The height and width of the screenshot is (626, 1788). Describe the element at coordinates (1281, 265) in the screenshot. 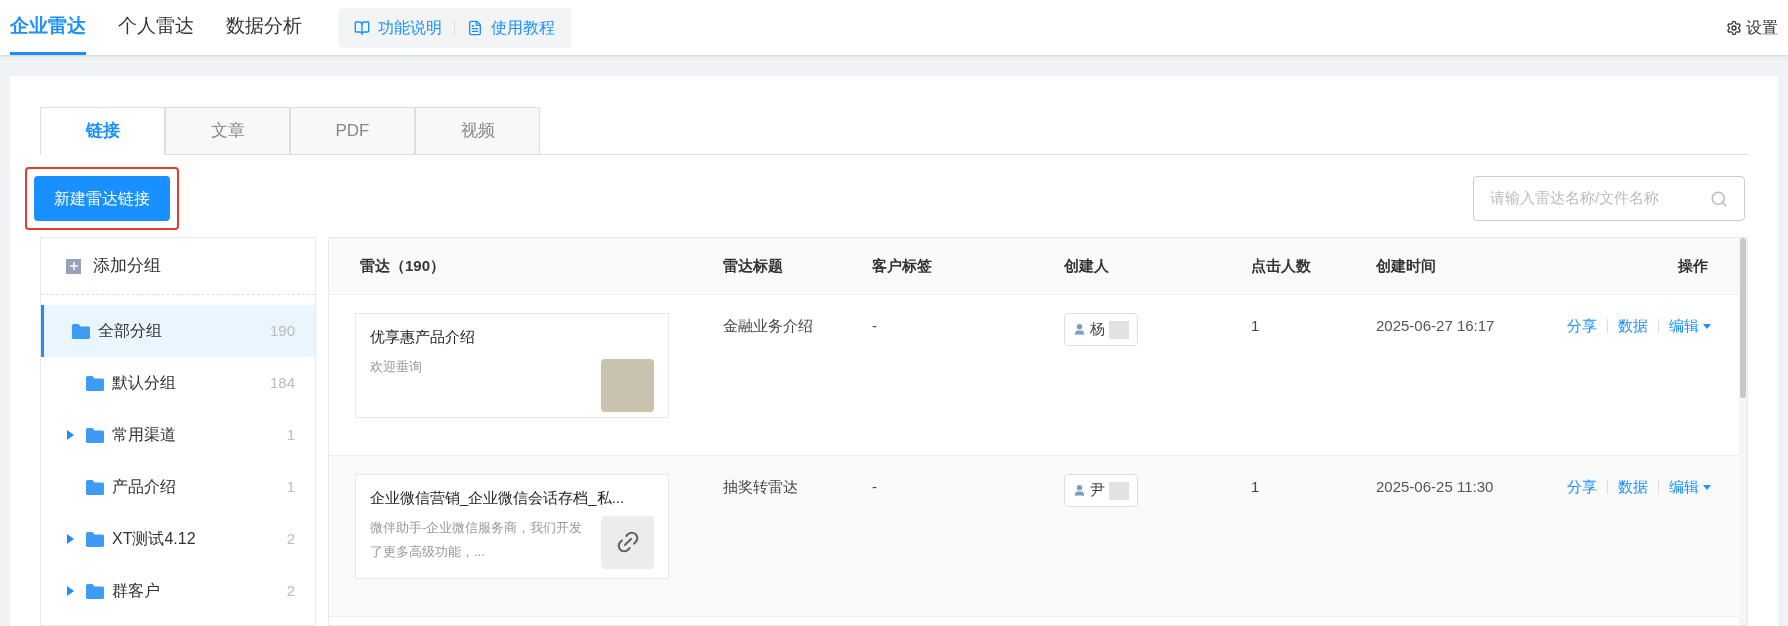

I see `column-header: 点击人数` at that location.